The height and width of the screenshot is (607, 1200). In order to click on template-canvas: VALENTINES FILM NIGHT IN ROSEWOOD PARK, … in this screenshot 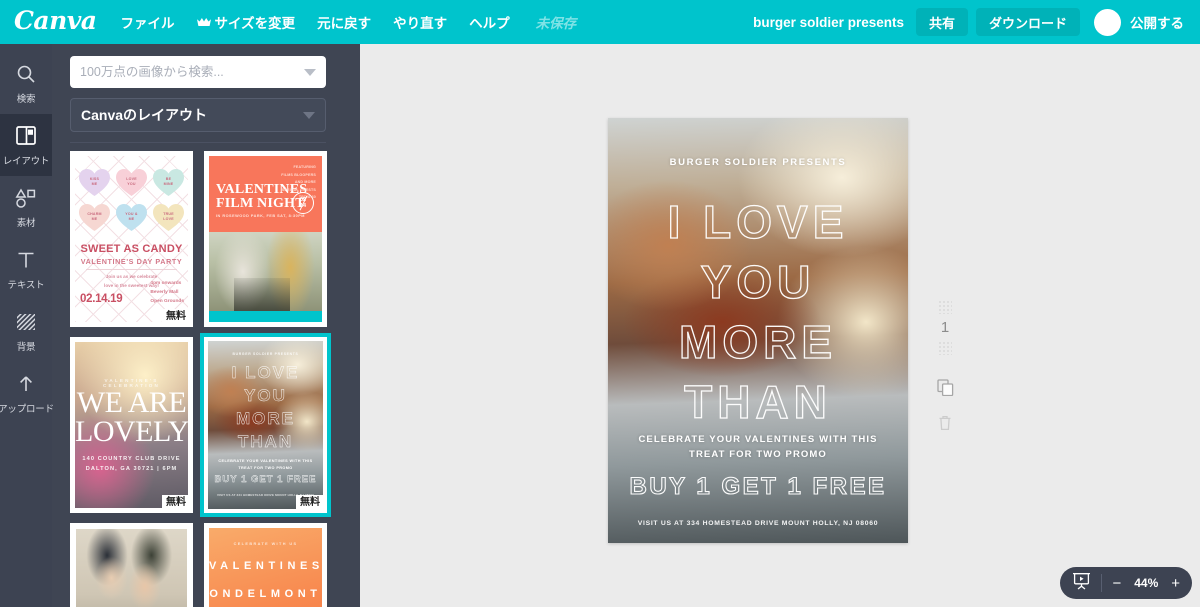, I will do `click(265, 239)`.